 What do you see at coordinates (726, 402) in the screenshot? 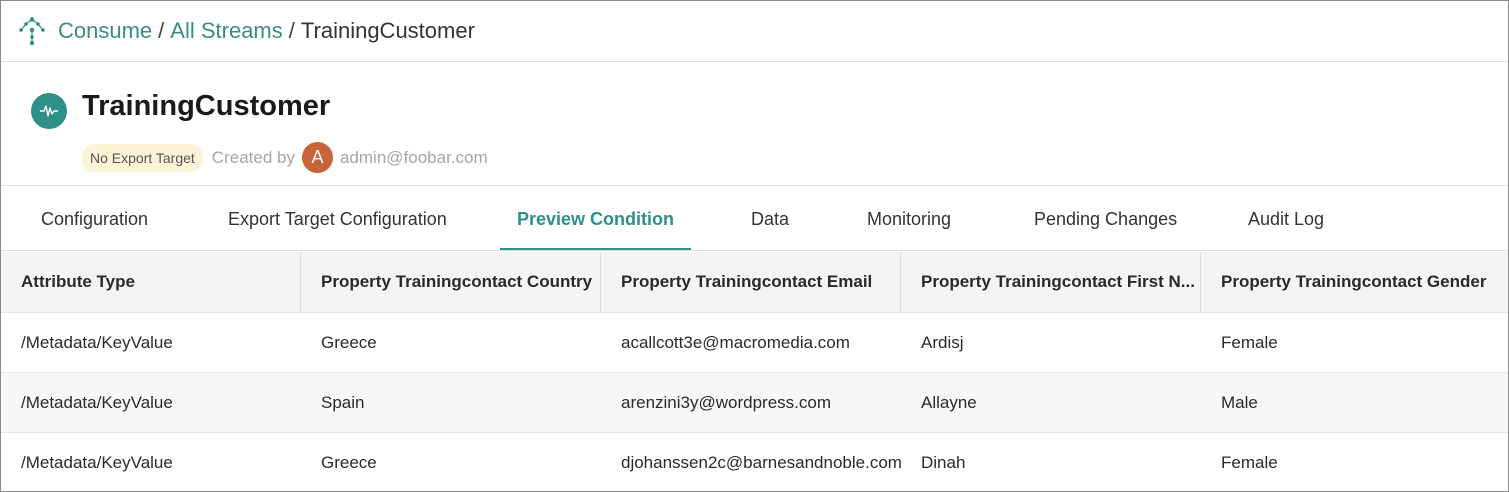
I see `table-cell: arenzini3y@wordpress.com` at bounding box center [726, 402].